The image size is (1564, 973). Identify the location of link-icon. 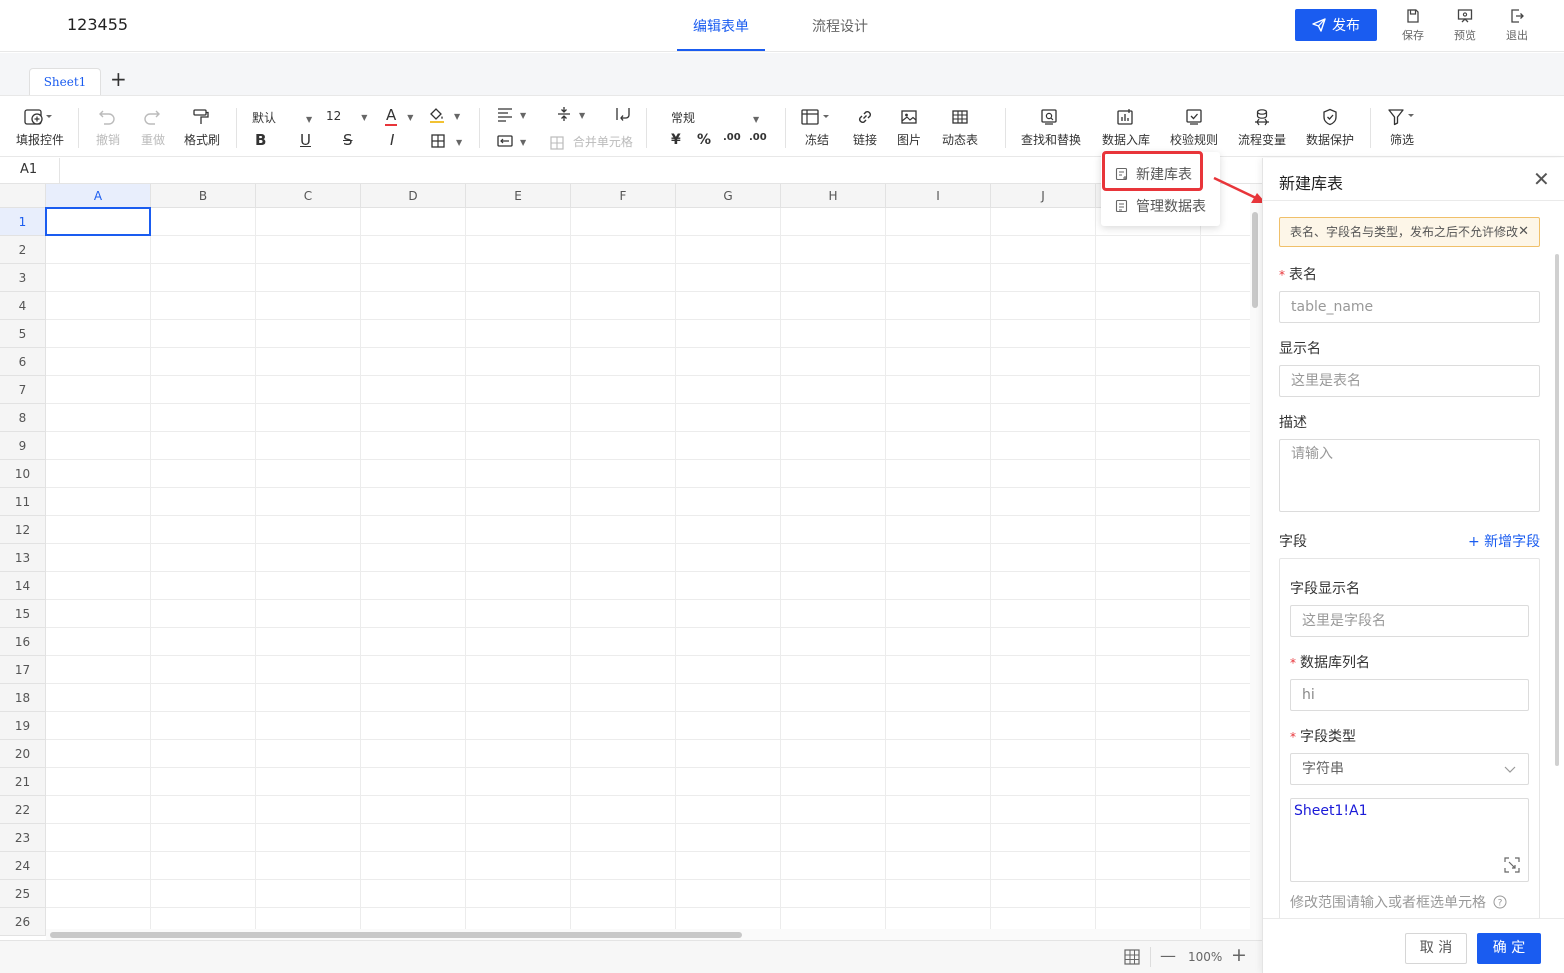
(865, 119).